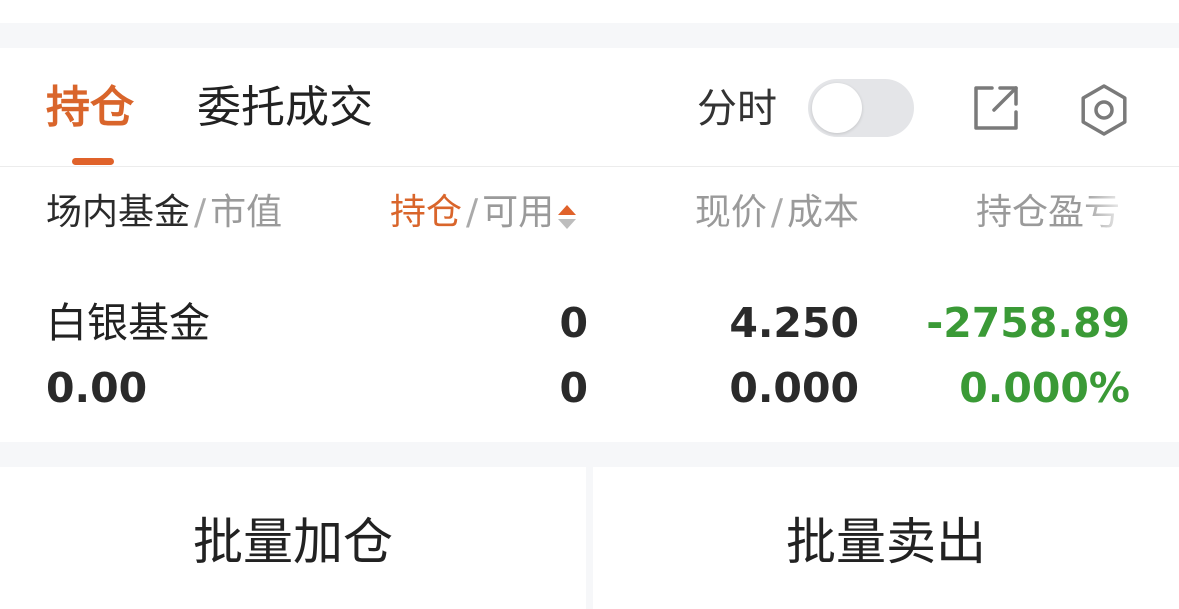 This screenshot has width=1179, height=609. I want to click on toggle-knob, so click(837, 108).